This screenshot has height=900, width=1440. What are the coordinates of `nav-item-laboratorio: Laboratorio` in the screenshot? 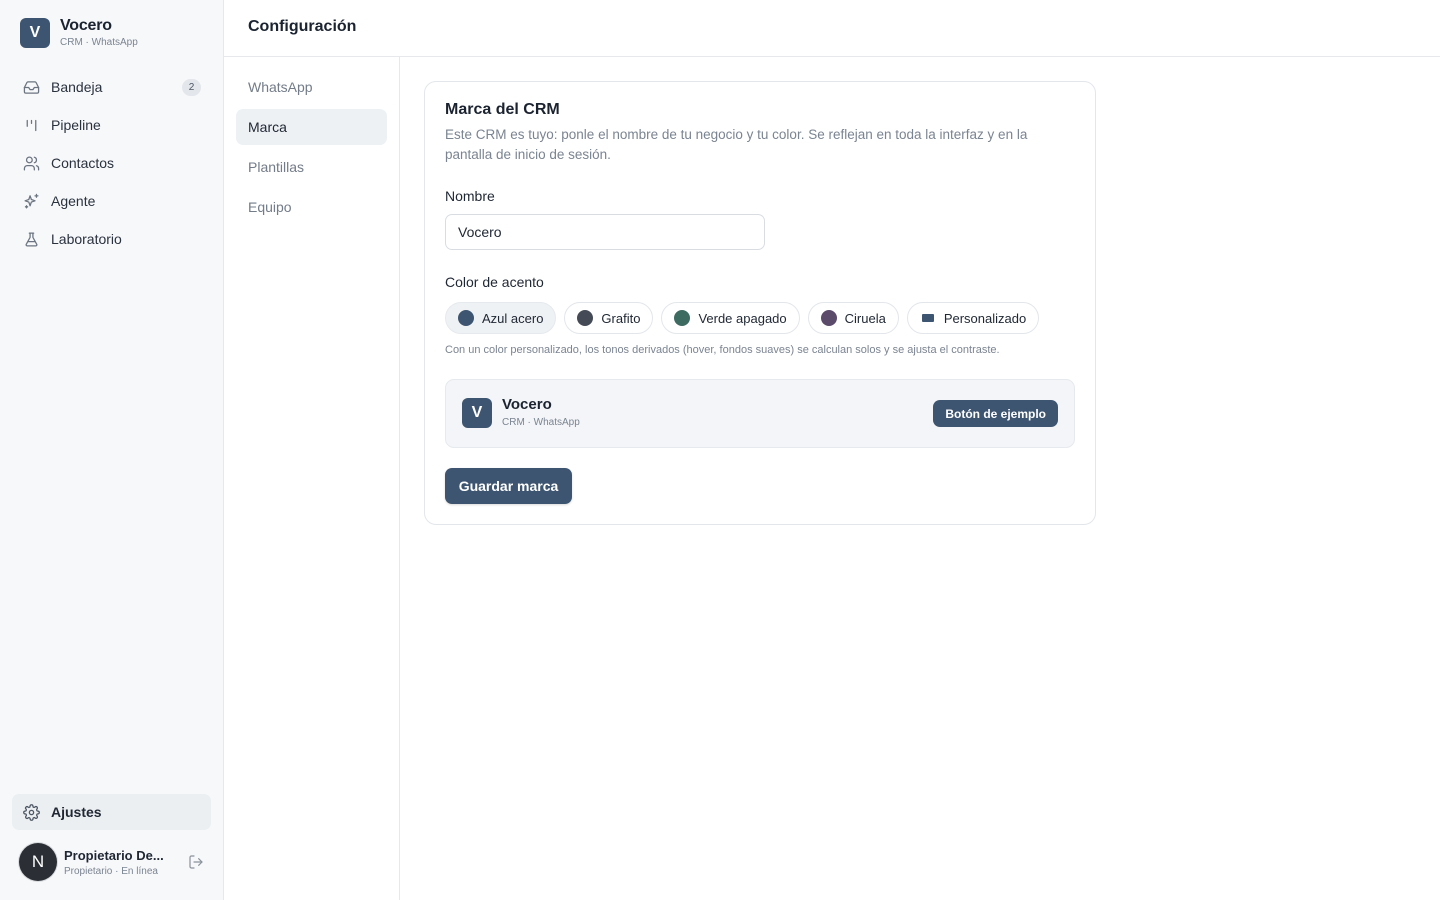 It's located at (111, 239).